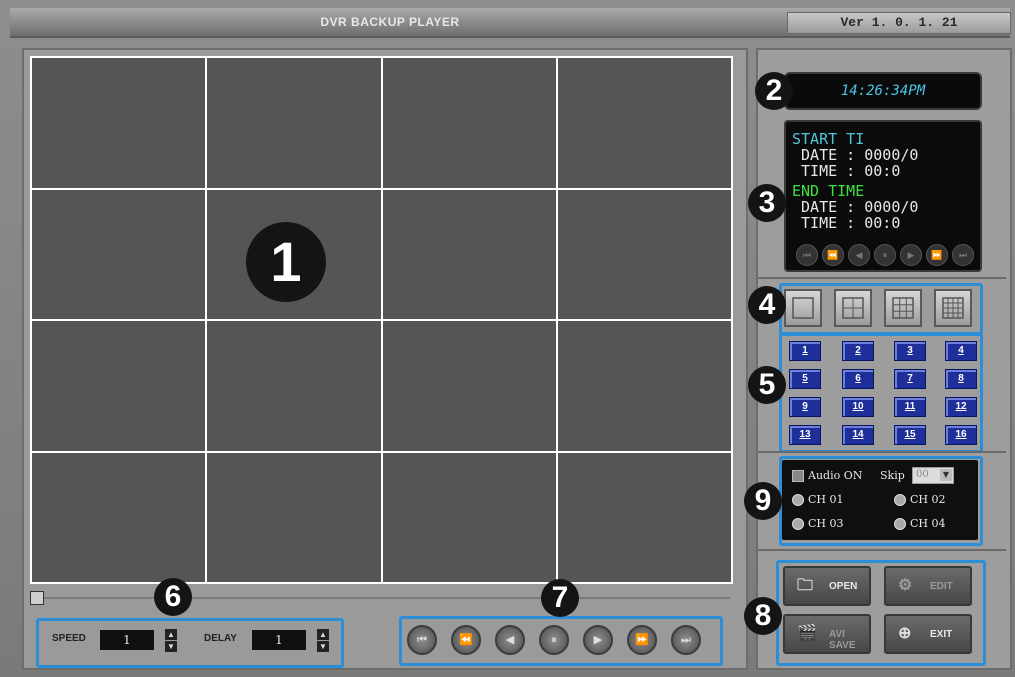 This screenshot has height=677, width=1015. Describe the element at coordinates (171, 646) in the screenshot. I see `speed-down-icon: ▼` at that location.